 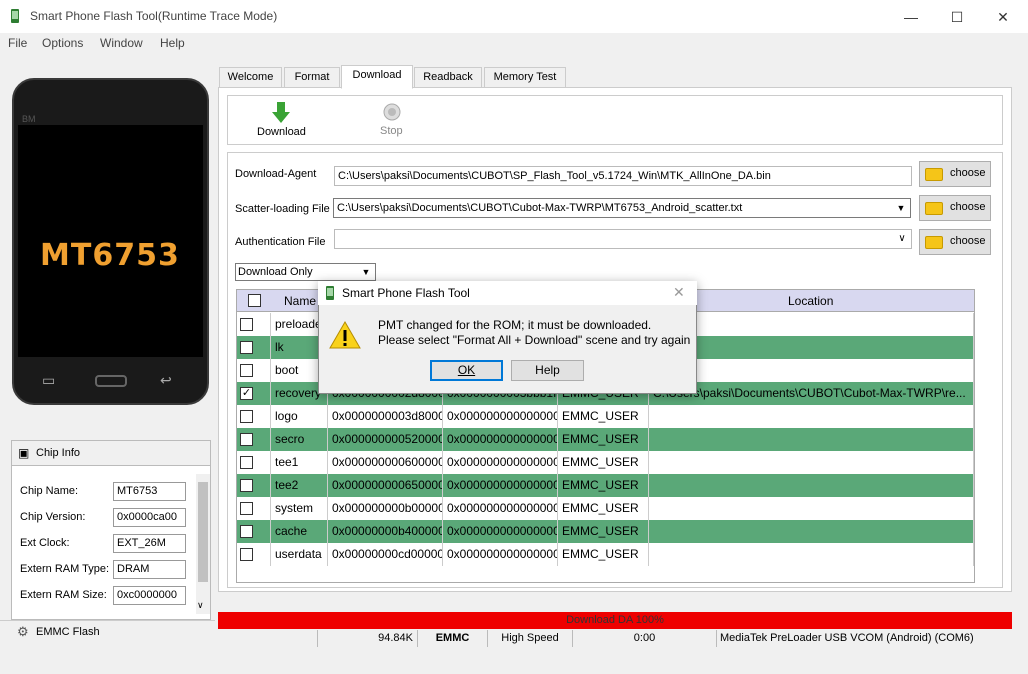 I want to click on download-mode-select: Download Only ▼, so click(x=305, y=272).